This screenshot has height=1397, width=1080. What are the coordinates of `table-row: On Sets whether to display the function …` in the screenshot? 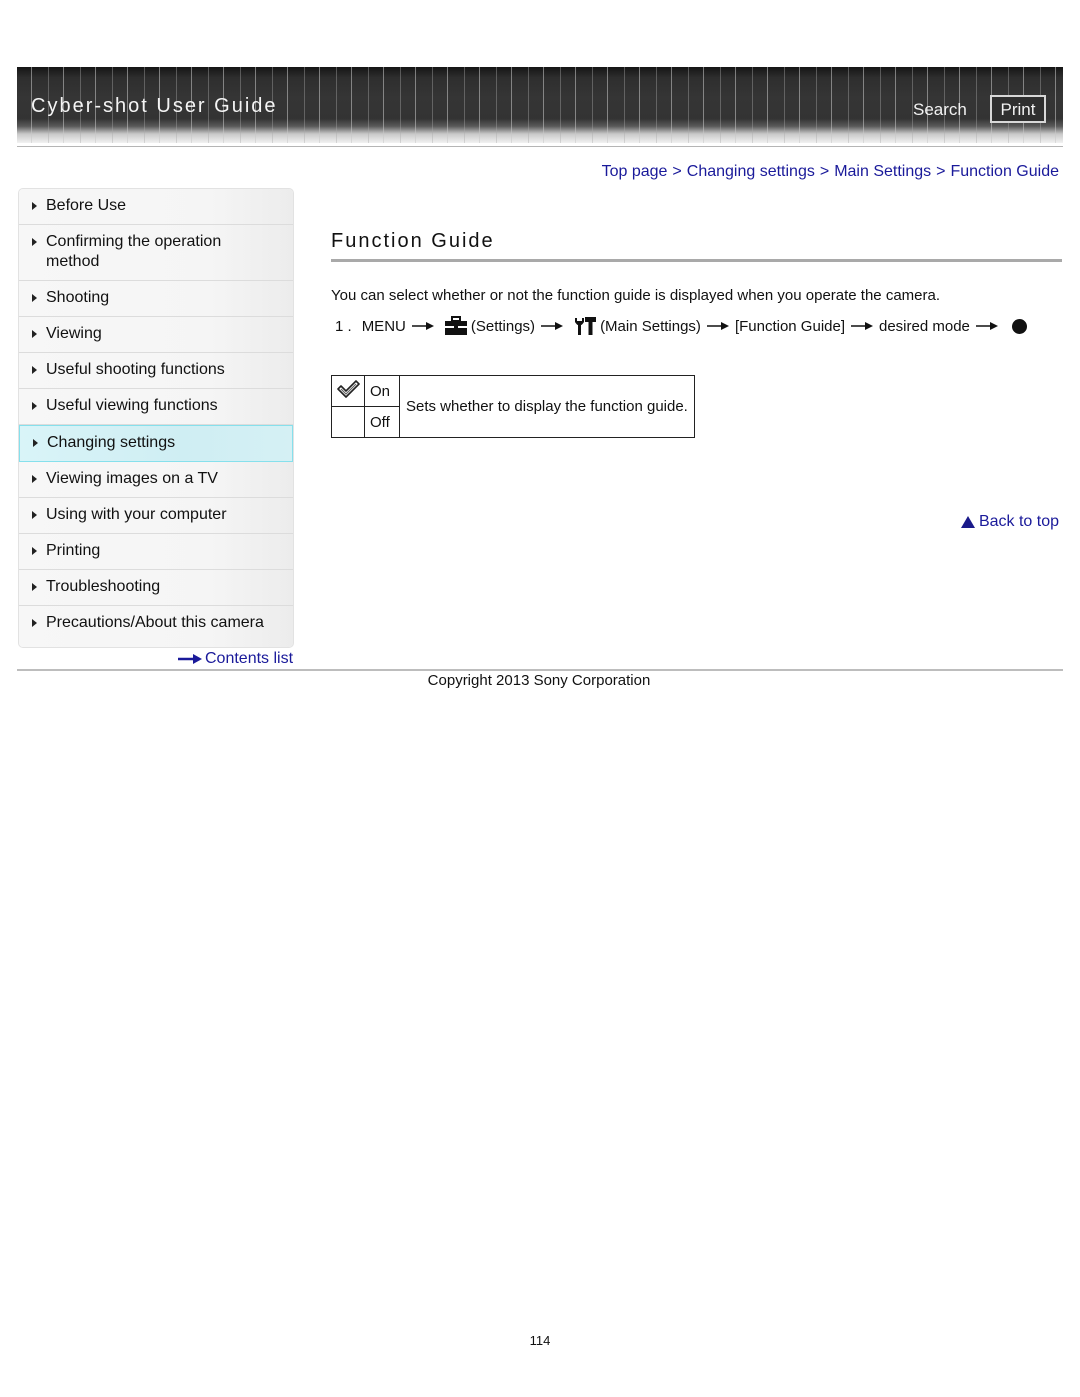 It's located at (513, 406).